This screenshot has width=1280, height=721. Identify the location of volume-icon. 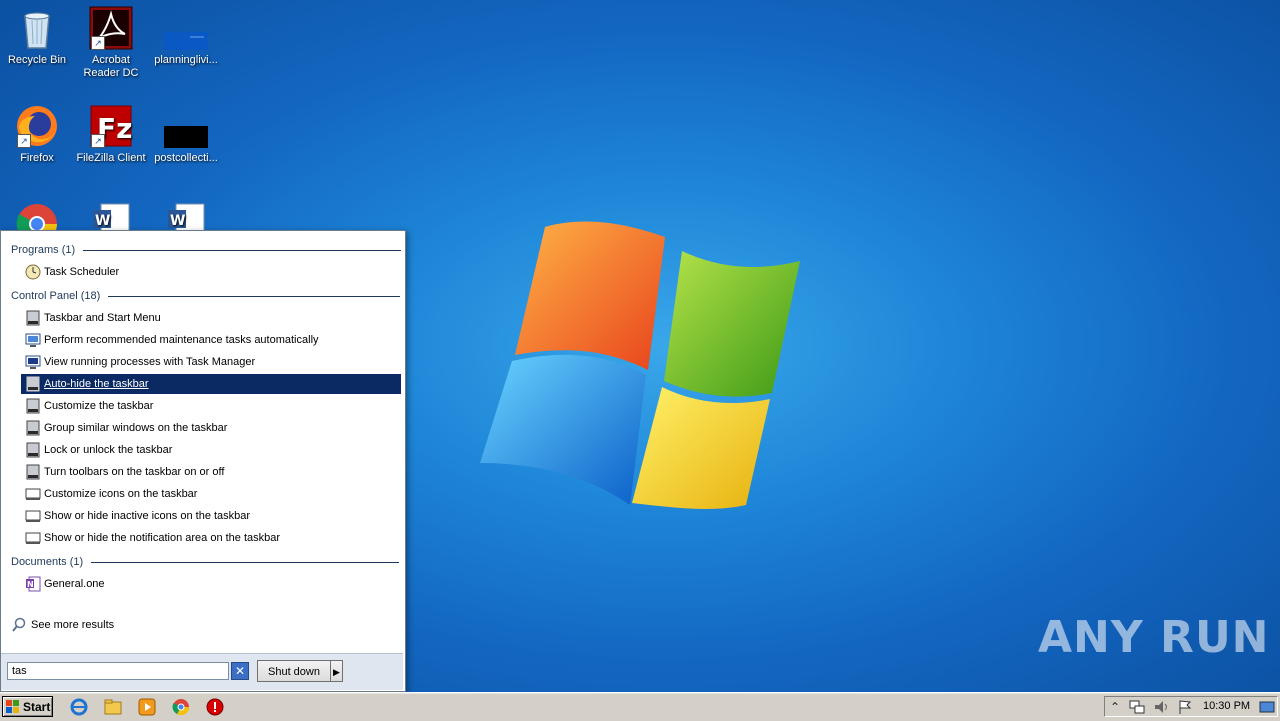
(1161, 707).